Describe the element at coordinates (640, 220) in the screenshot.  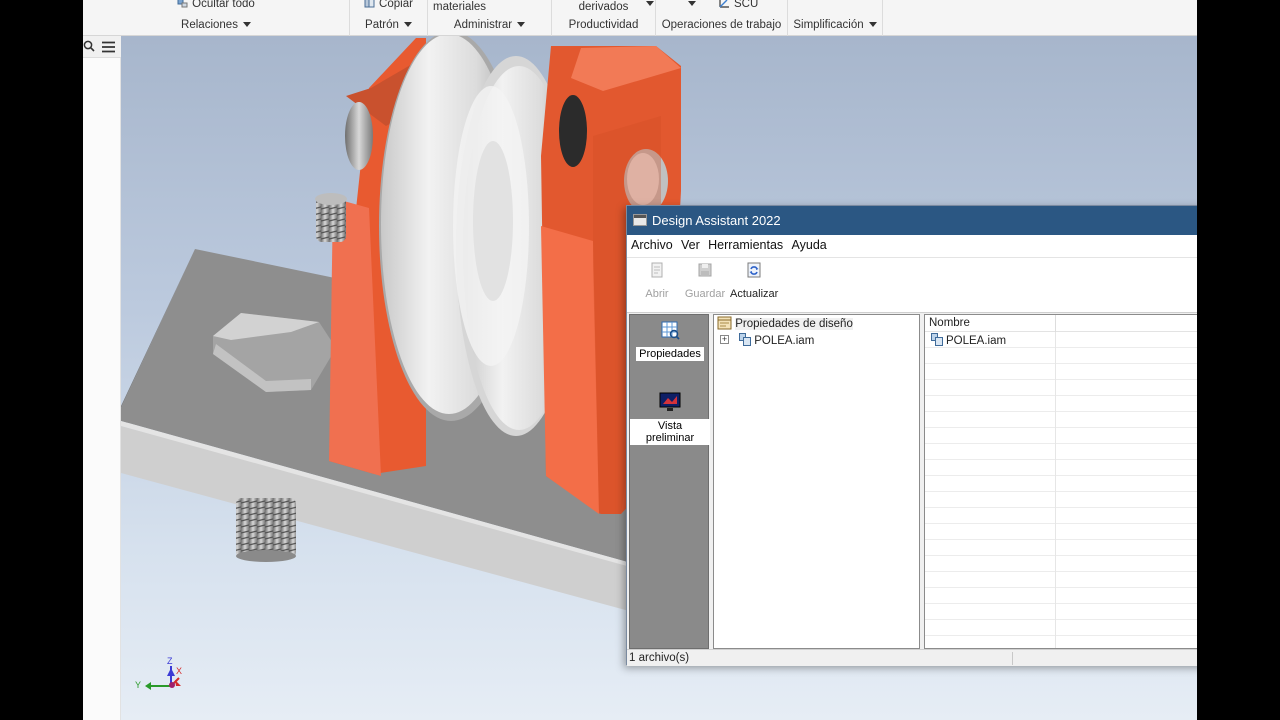
I see `app-icon` at that location.